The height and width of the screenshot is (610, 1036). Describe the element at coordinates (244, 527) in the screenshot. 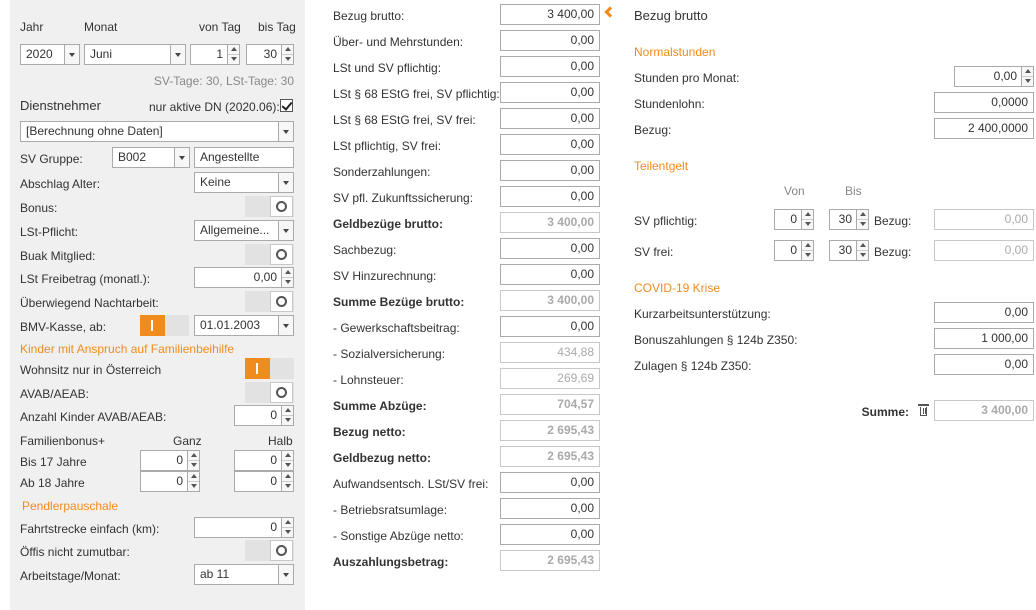

I see `distance-input: 0` at that location.